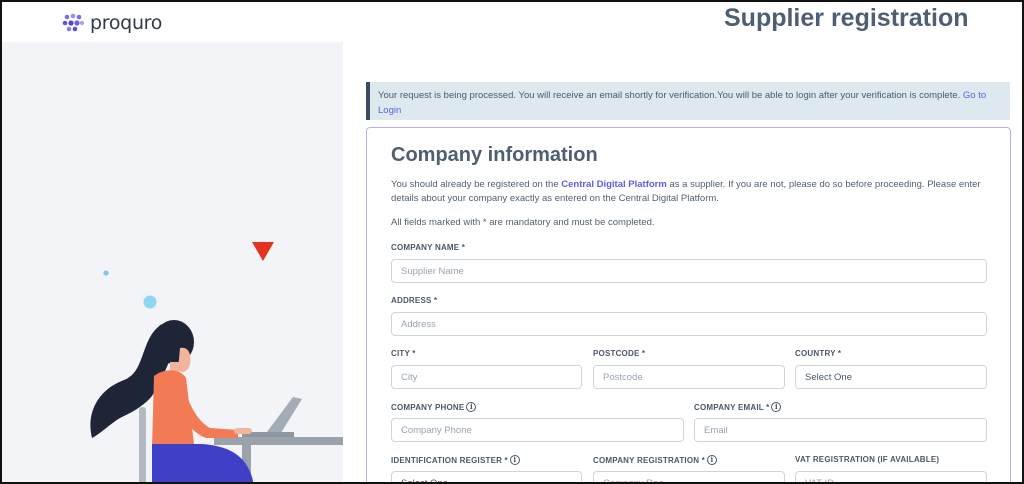  I want to click on blue-dot-decoration, so click(150, 302).